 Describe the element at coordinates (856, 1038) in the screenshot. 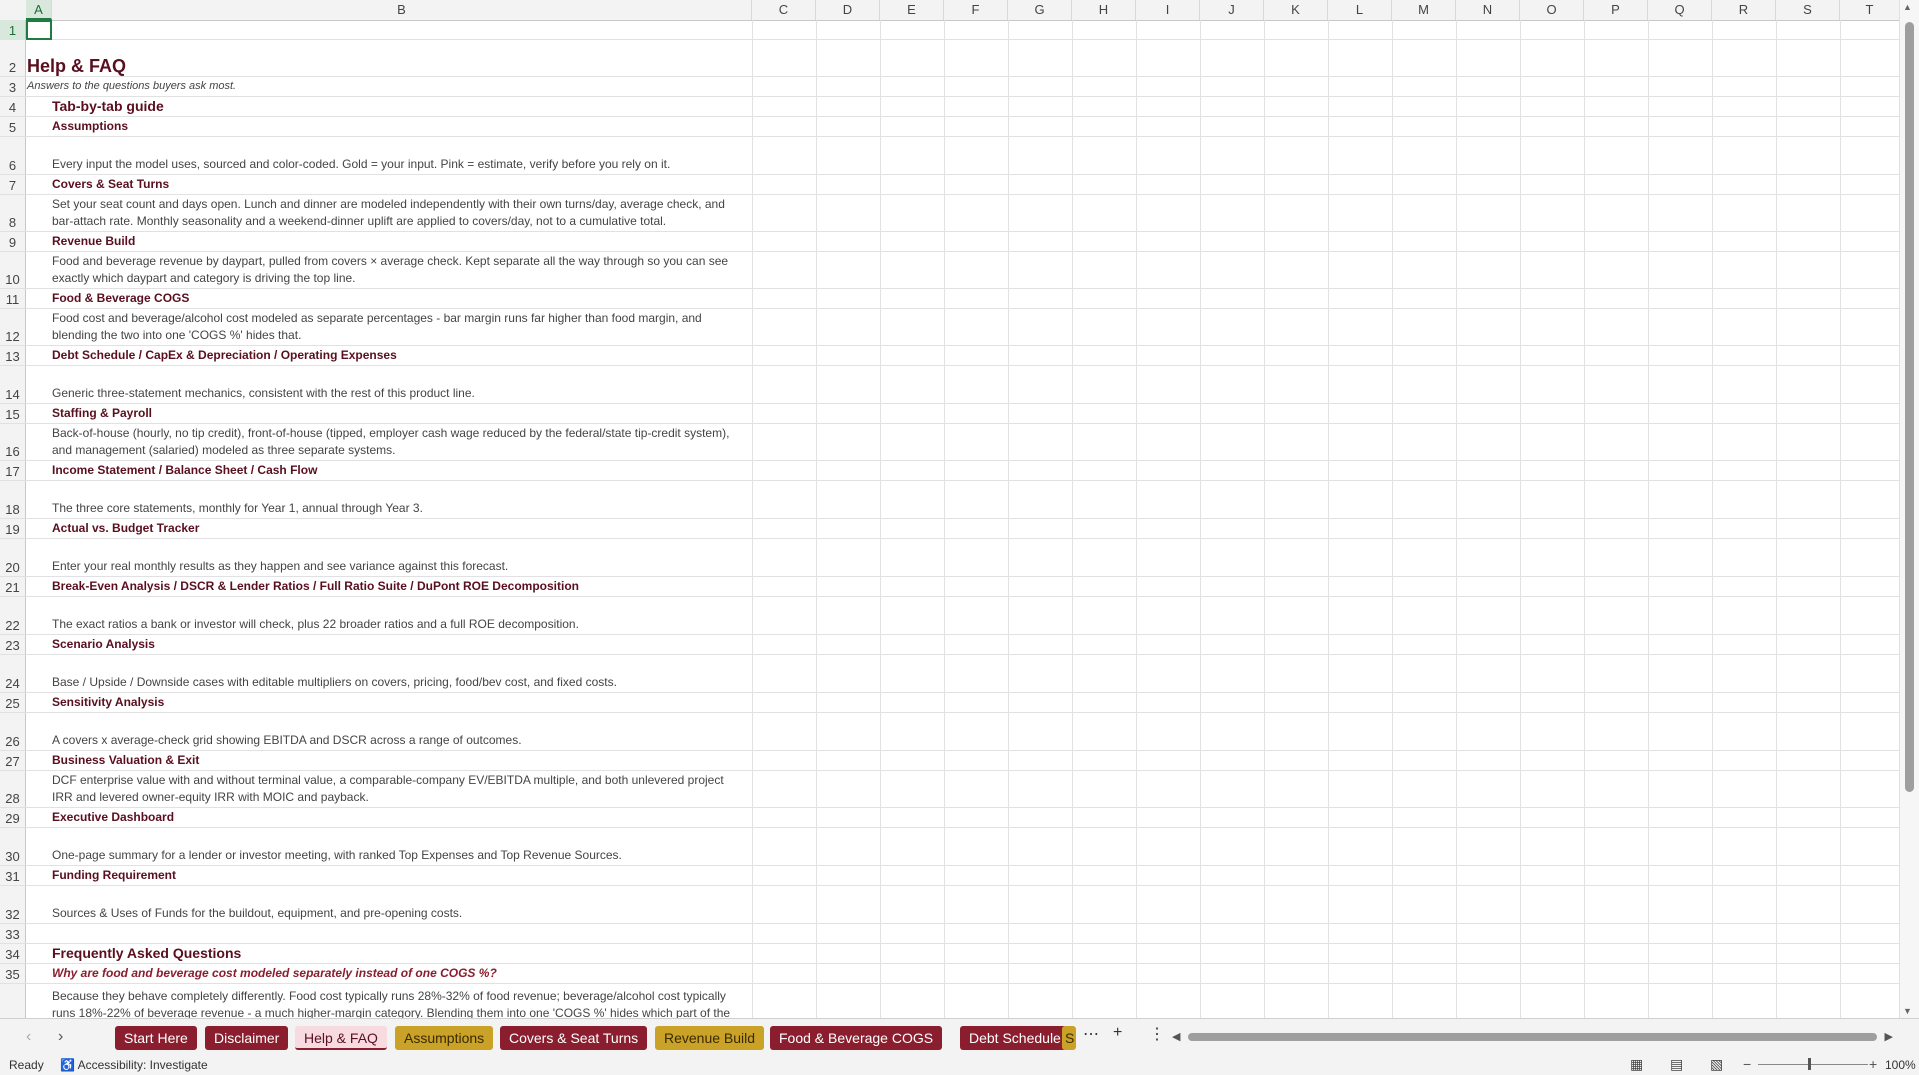

I see `sheet-tab: Food & Beverage COGS` at that location.